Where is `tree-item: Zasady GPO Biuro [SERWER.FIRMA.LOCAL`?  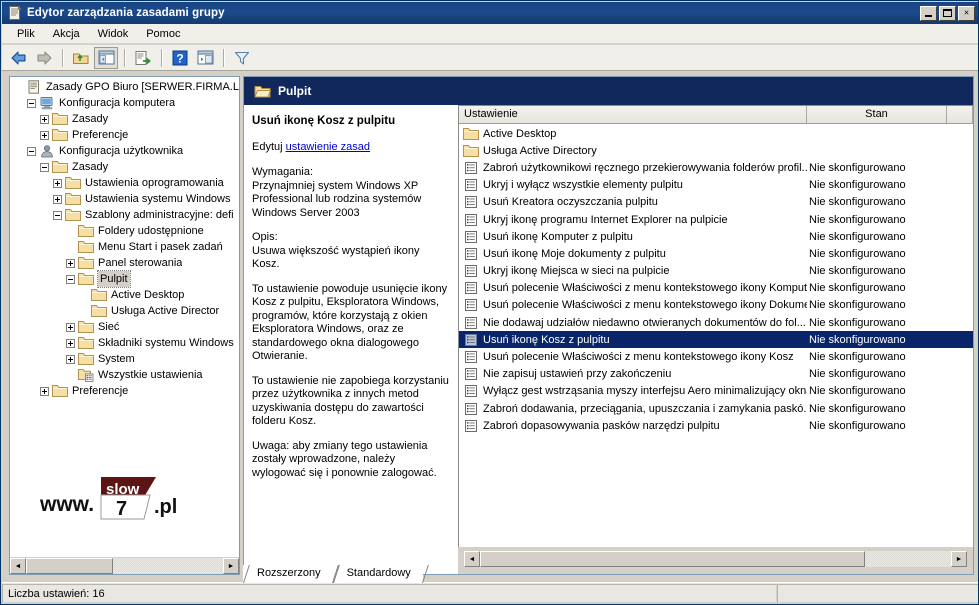 tree-item: Zasady GPO Biuro [SERWER.FIRMA.LOCAL is located at coordinates (124, 87).